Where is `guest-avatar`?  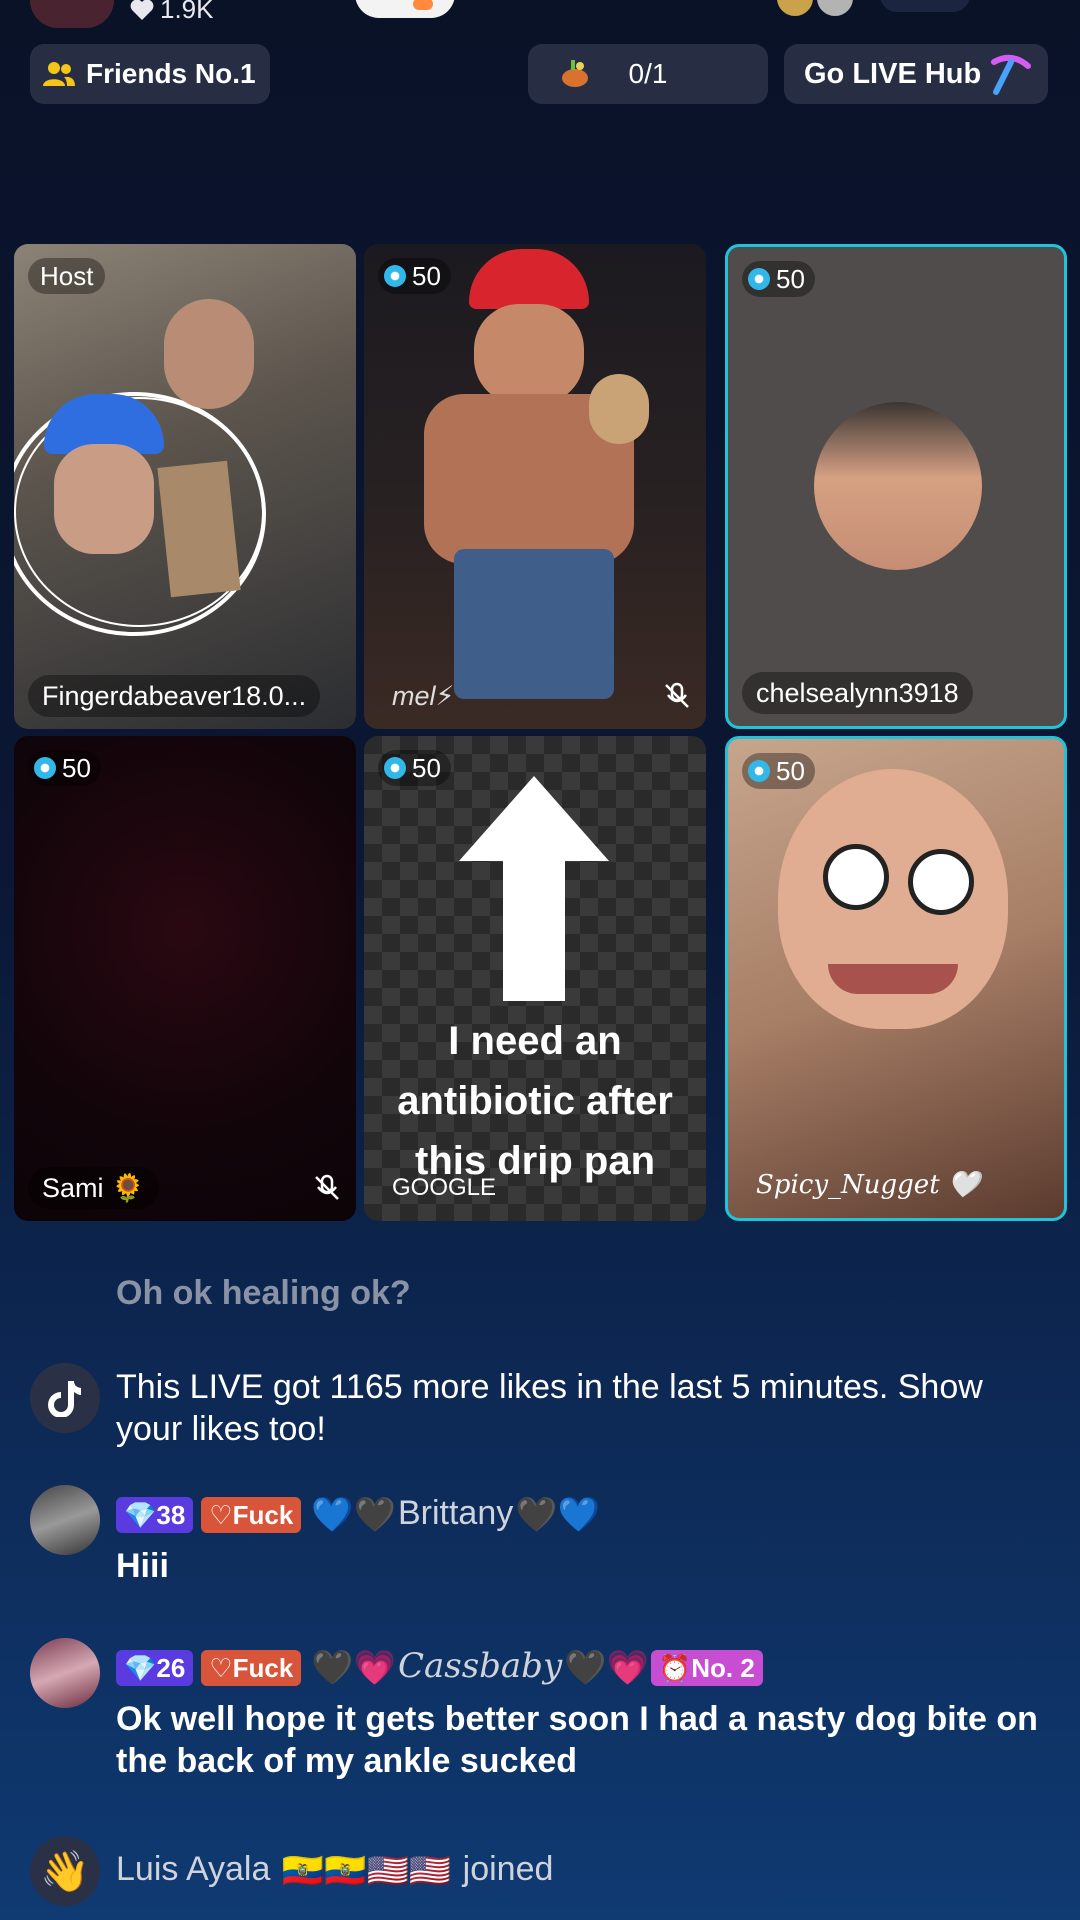 guest-avatar is located at coordinates (898, 486).